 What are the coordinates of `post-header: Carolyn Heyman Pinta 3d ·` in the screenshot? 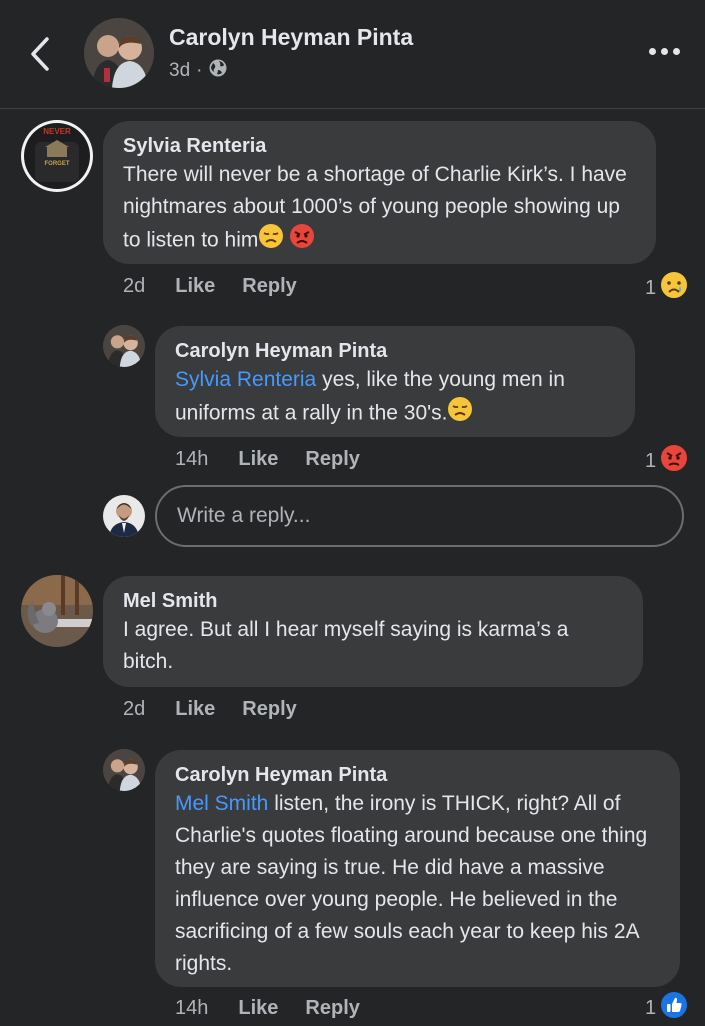 It's located at (352, 54).